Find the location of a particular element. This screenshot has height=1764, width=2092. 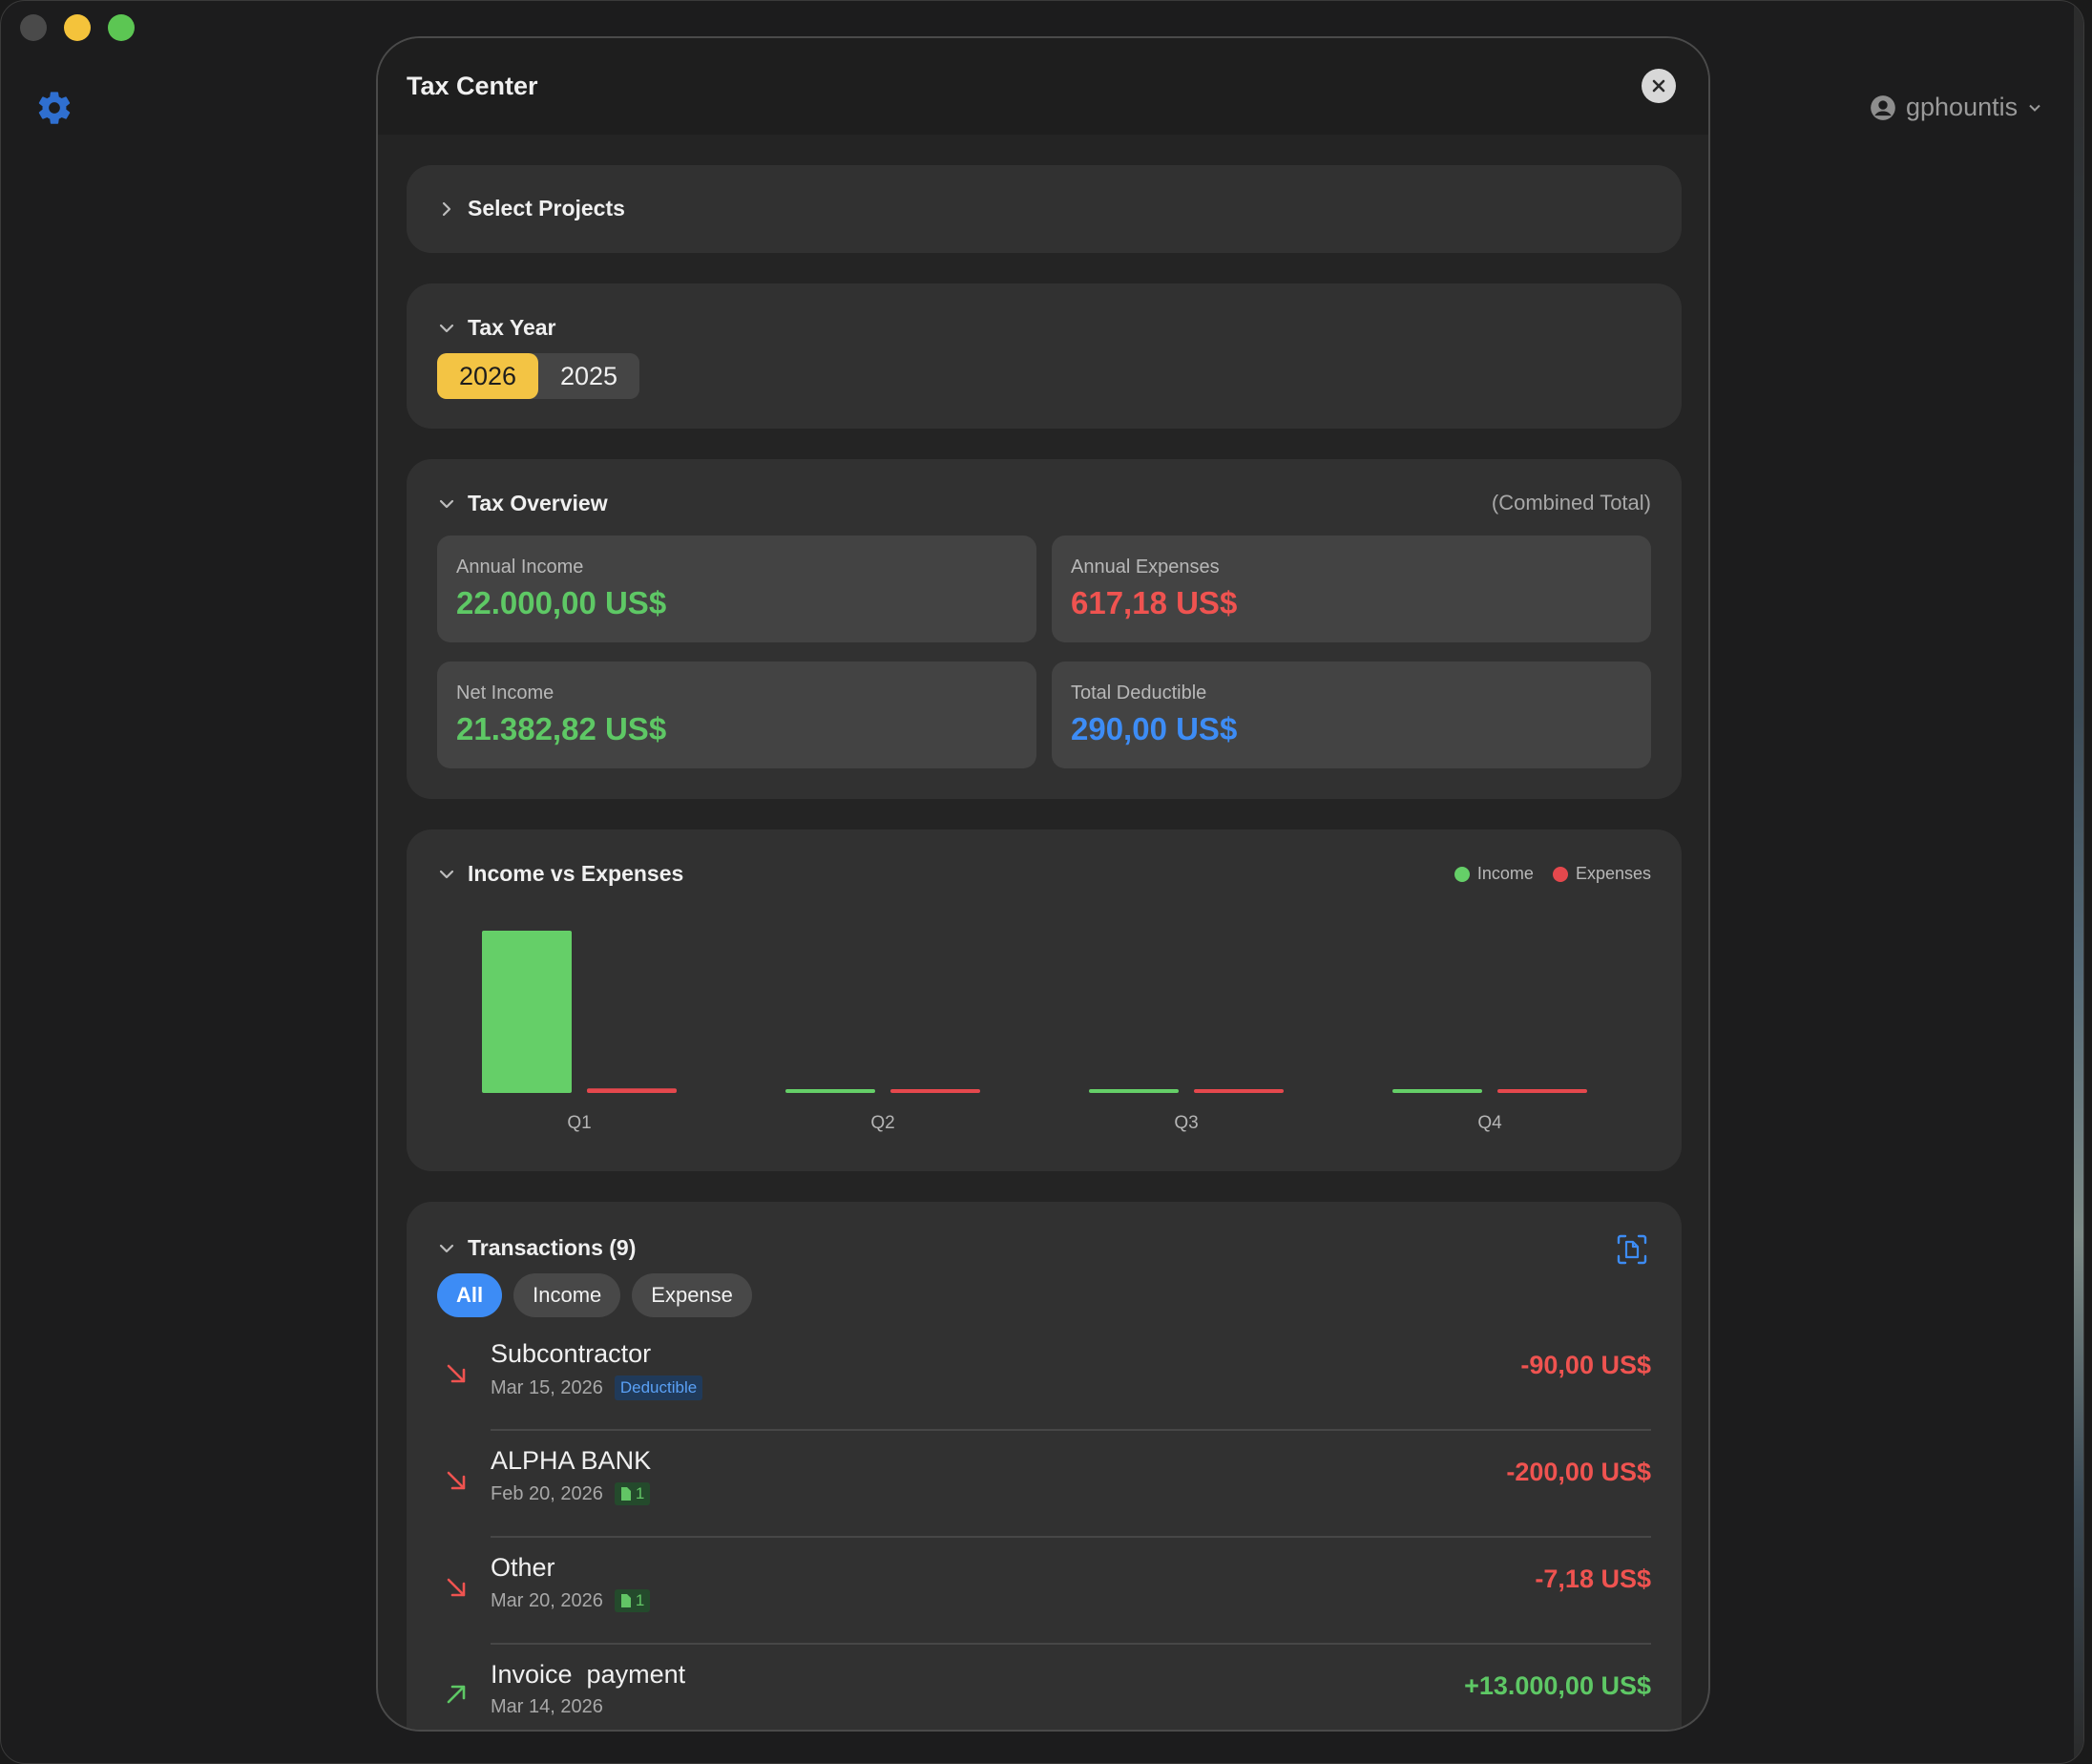

overview-scope-label: (Combined Total) is located at coordinates (1571, 503).